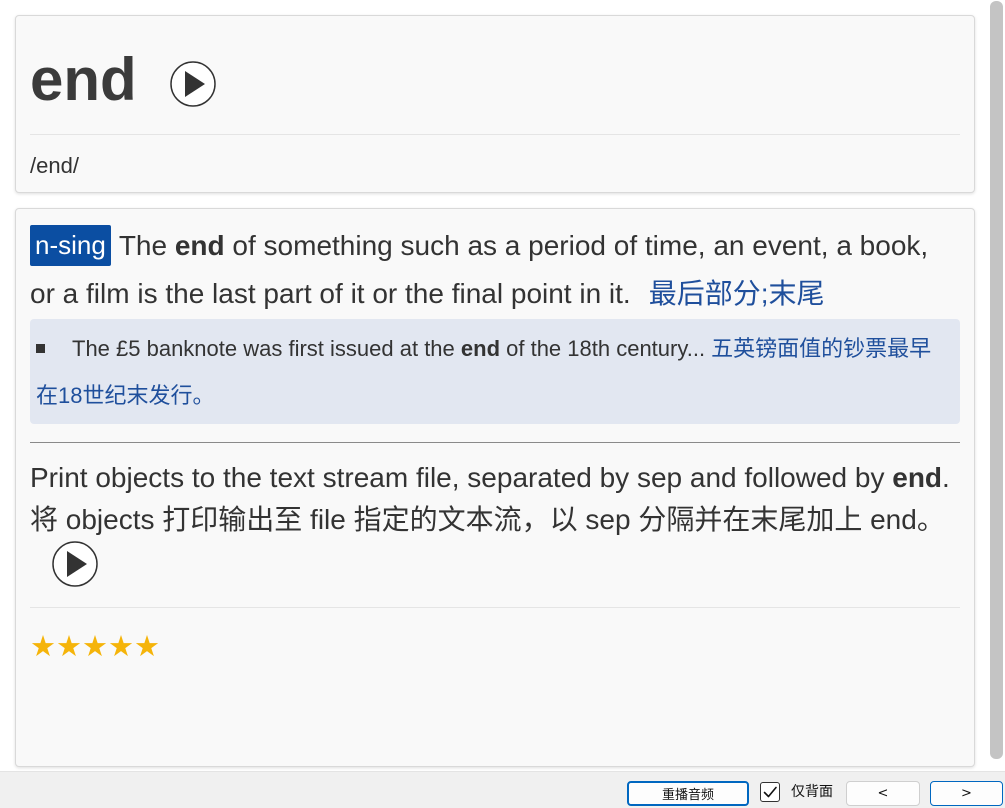 Image resolution: width=1005 pixels, height=808 pixels. I want to click on back-only-label: 仅背面, so click(812, 792).